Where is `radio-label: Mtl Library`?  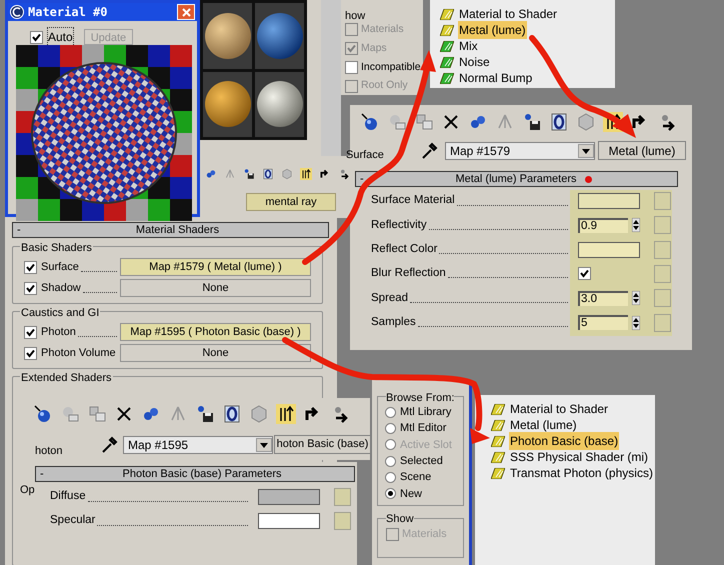 radio-label: Mtl Library is located at coordinates (426, 412).